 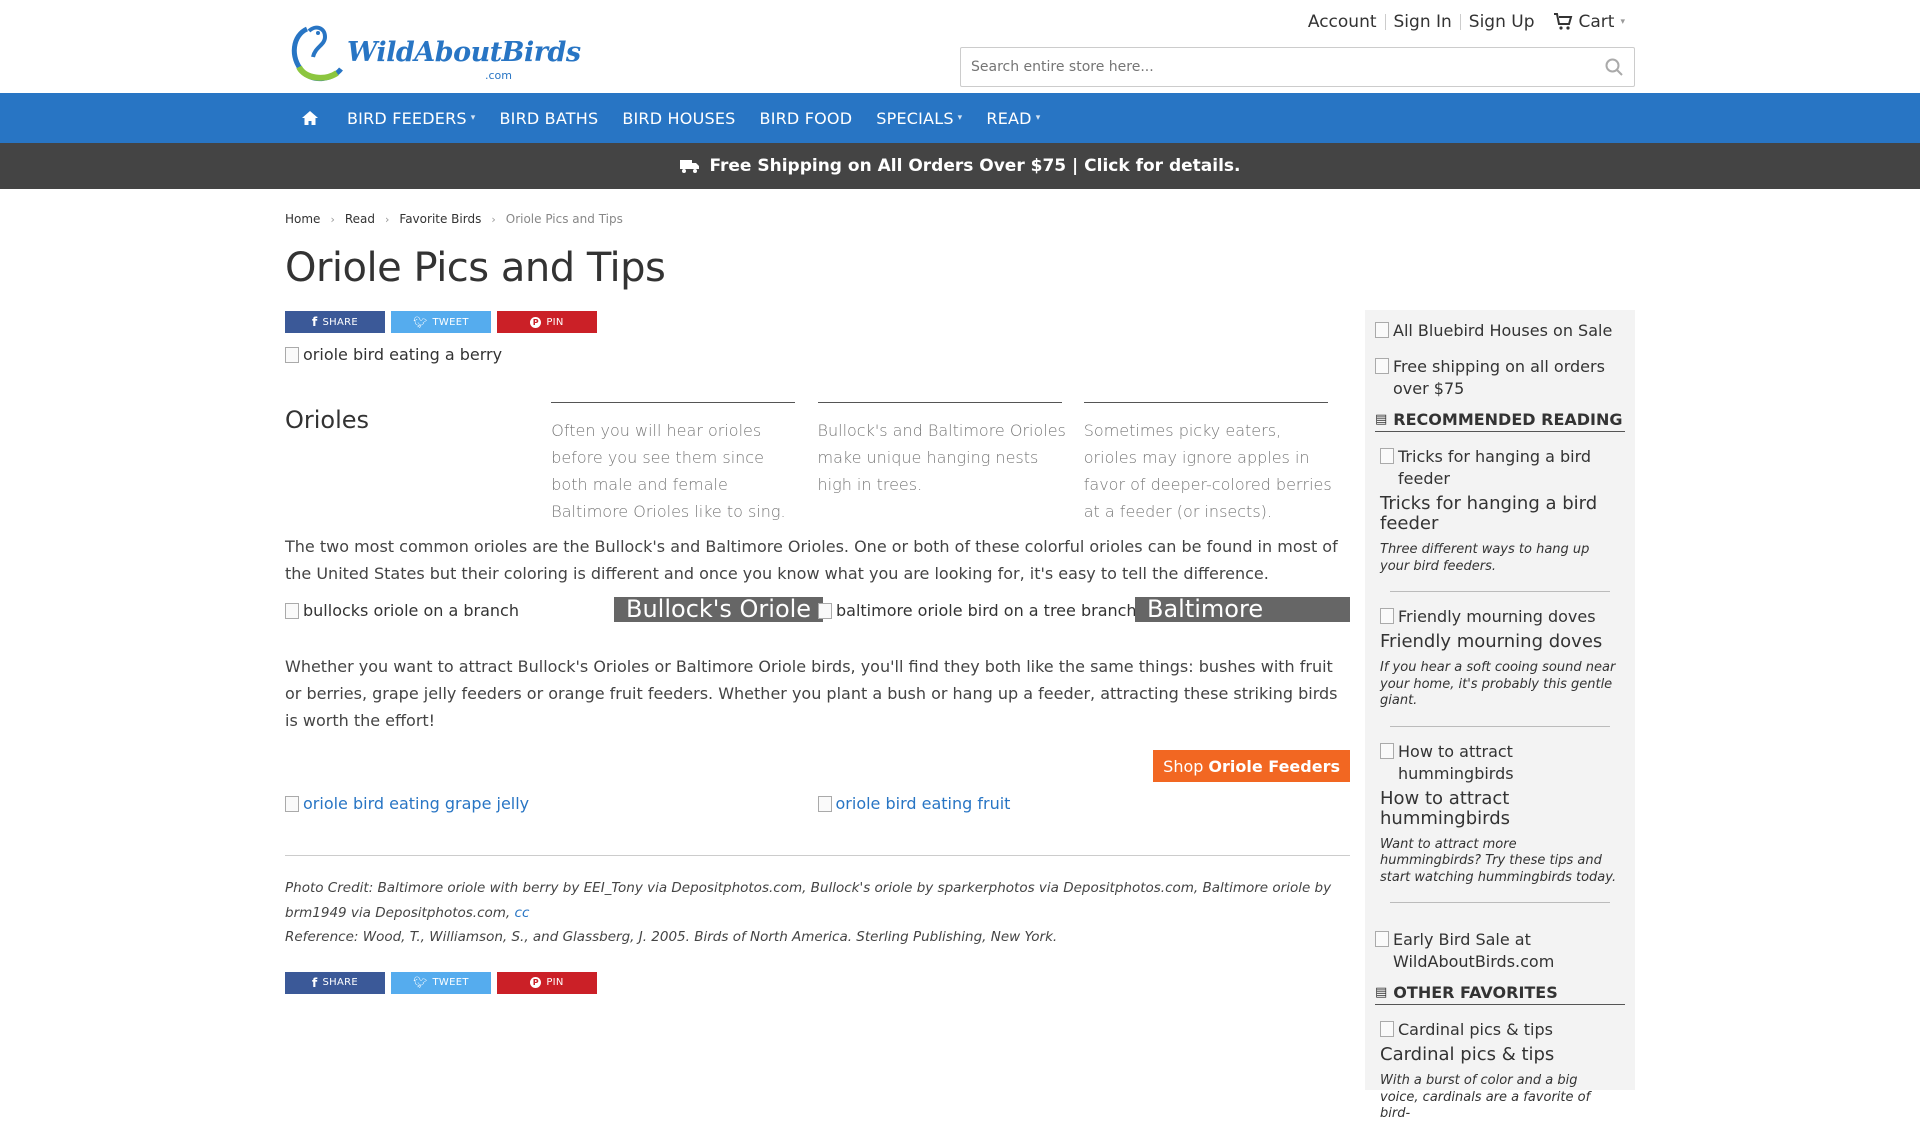 I want to click on twitter-tweet-button: 🐦︎ TWEET, so click(x=441, y=982).